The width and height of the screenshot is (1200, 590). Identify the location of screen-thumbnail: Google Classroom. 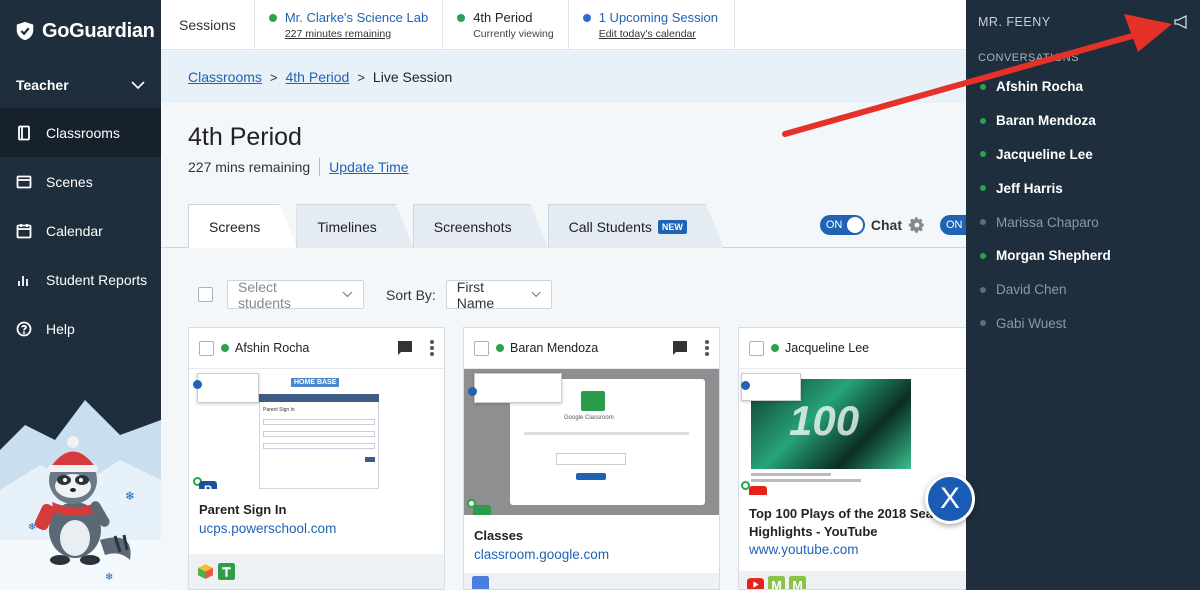
(591, 442).